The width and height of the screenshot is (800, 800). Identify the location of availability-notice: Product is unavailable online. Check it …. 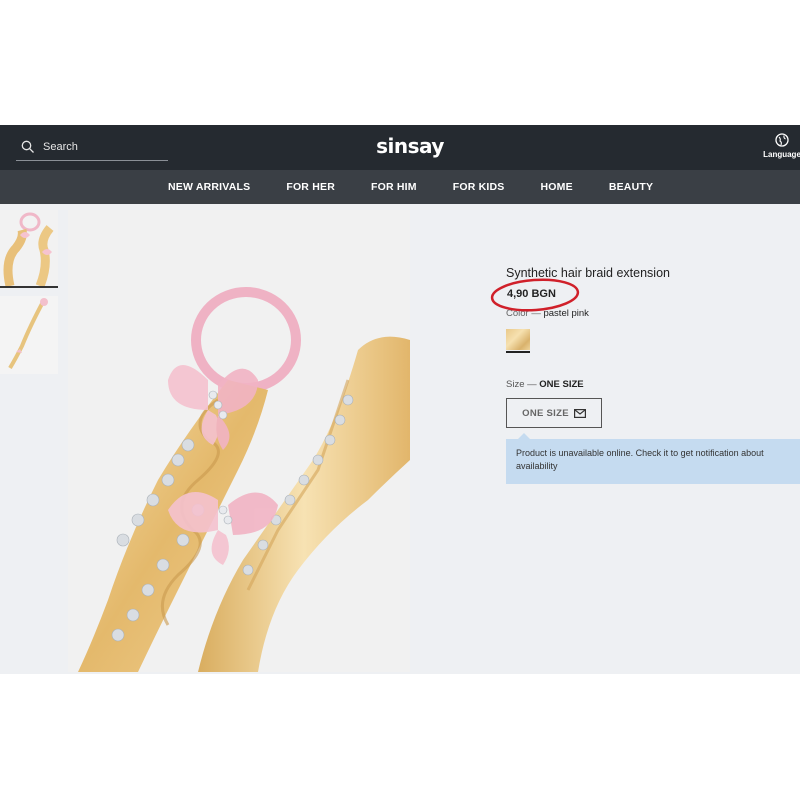
(653, 458).